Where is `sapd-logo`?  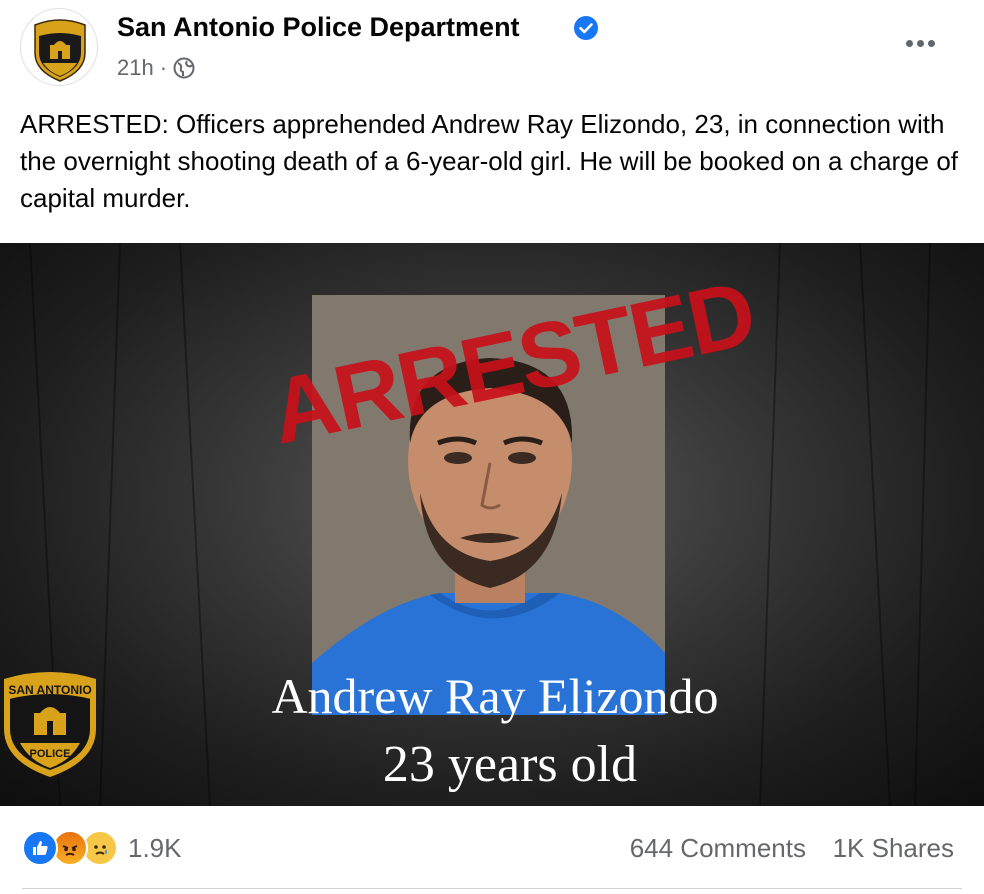 sapd-logo is located at coordinates (60, 50).